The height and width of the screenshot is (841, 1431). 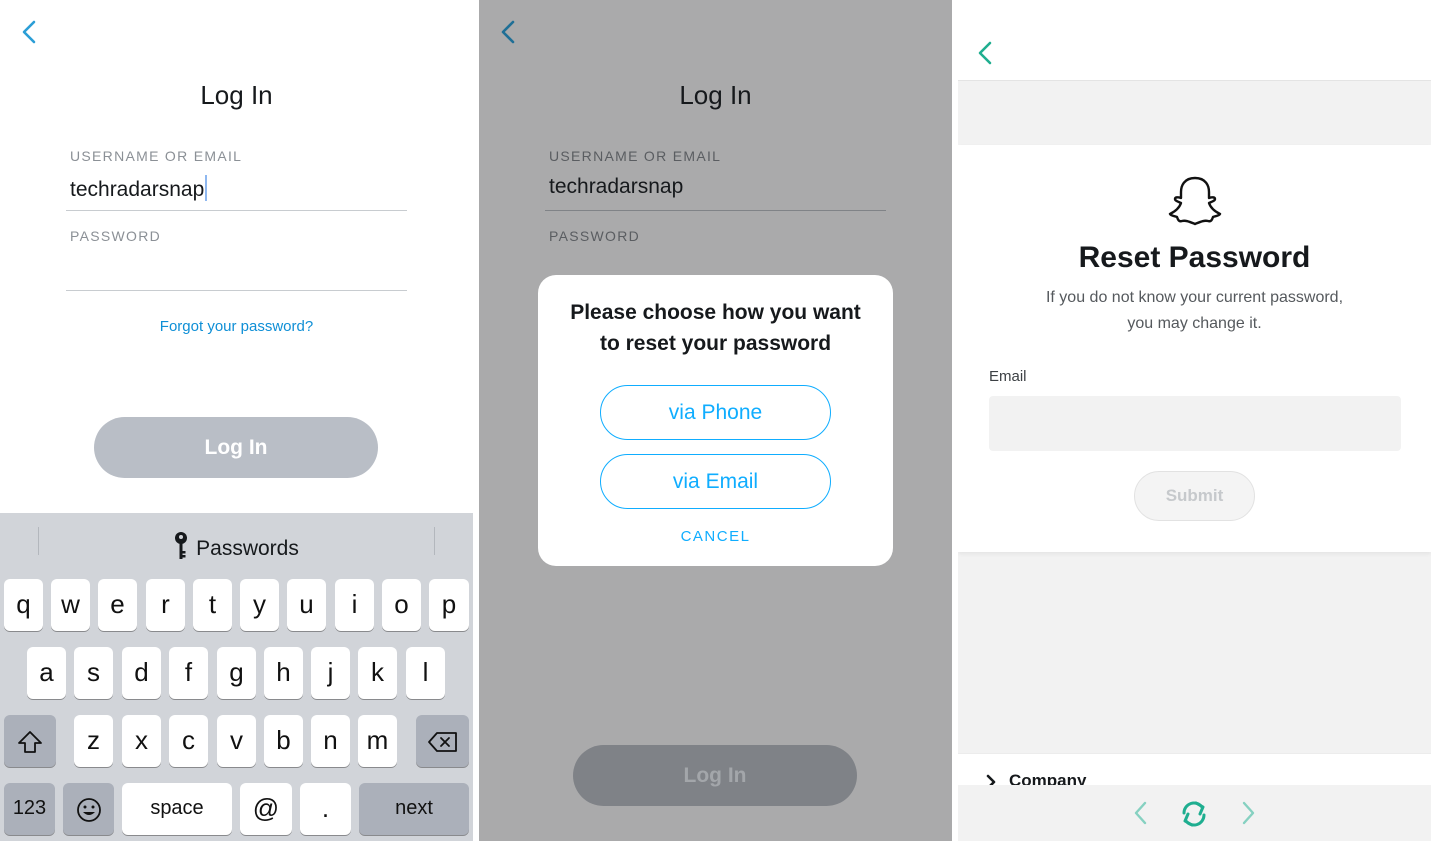 I want to click on key-z: z, so click(x=93, y=741).